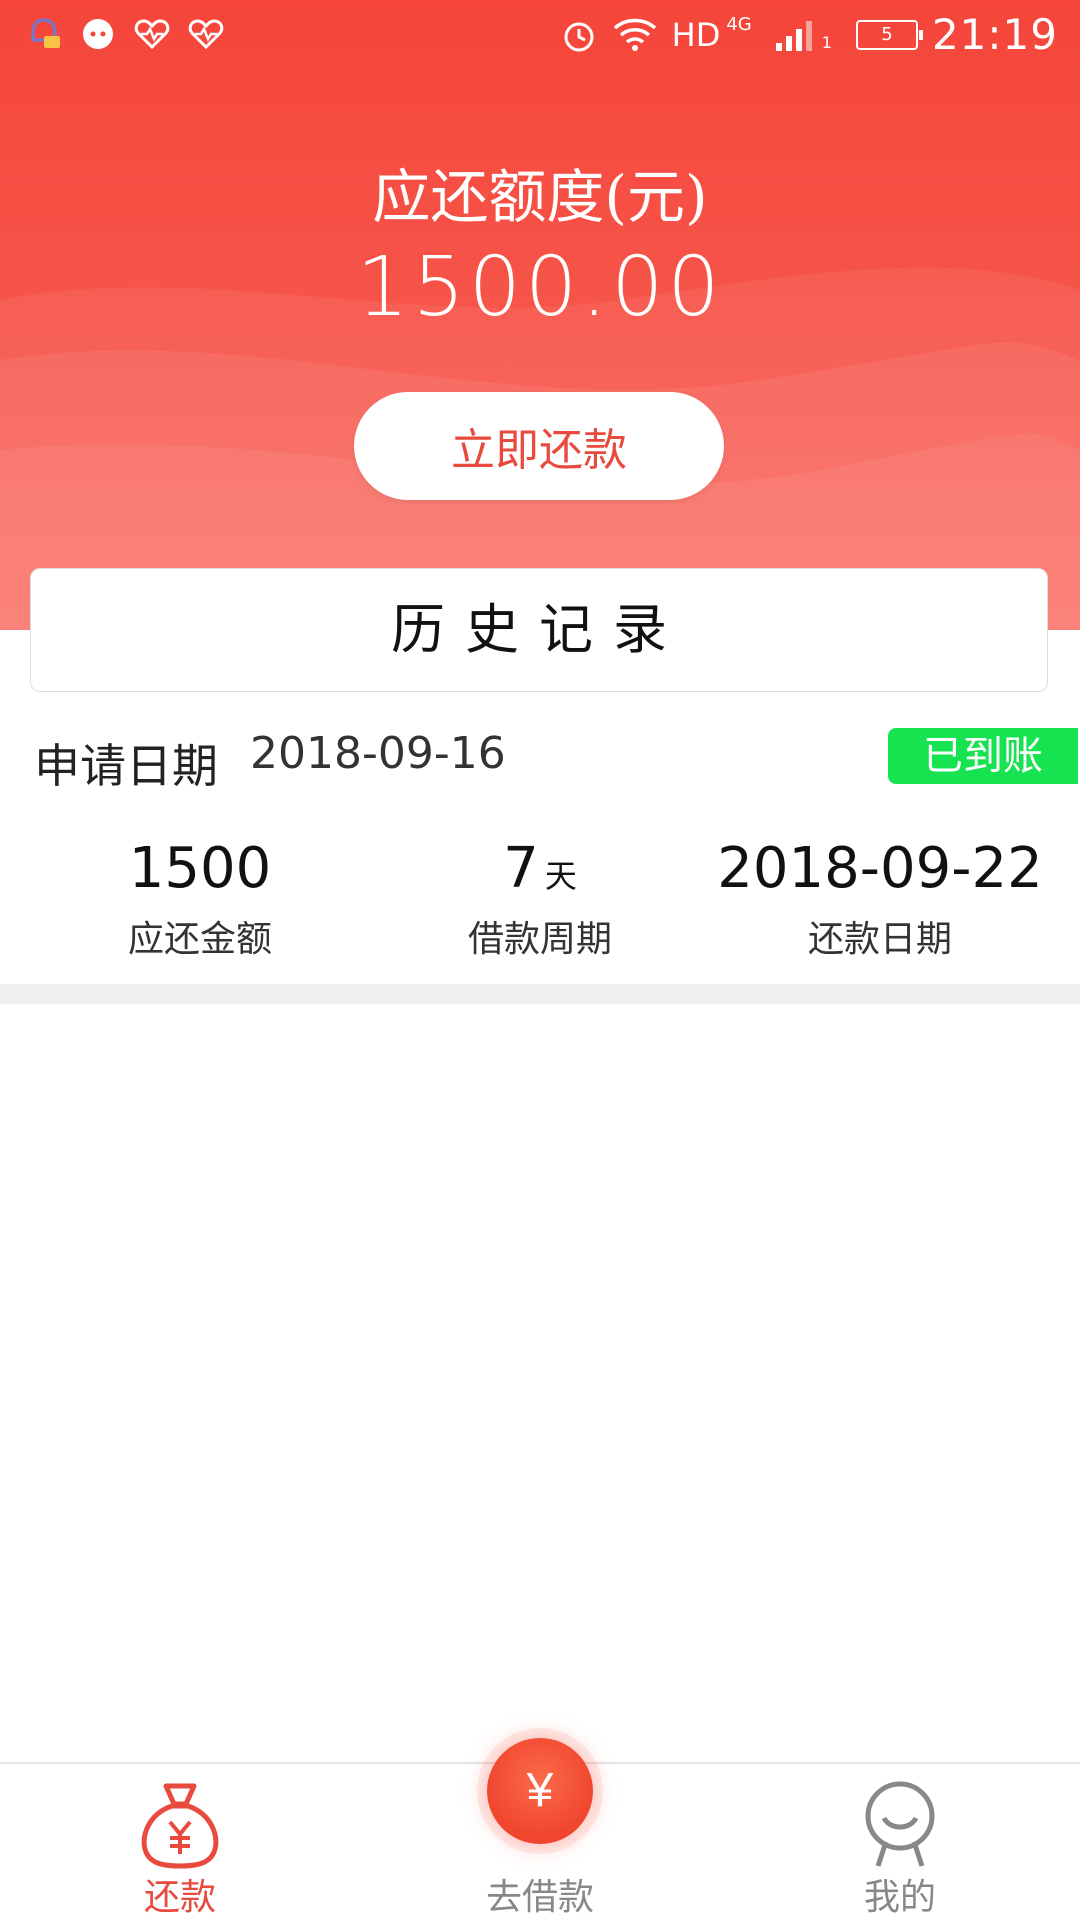 The height and width of the screenshot is (1920, 1080). I want to click on stat-amount: 1500 应还金额, so click(200, 898).